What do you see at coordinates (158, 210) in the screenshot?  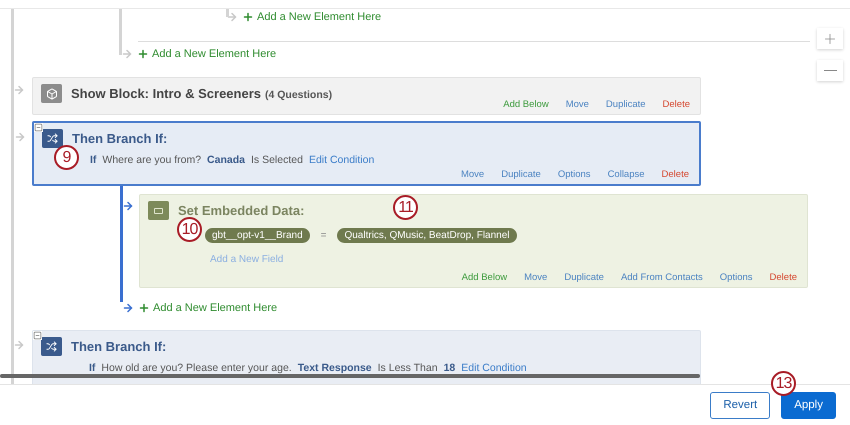 I see `embedded-data-icon` at bounding box center [158, 210].